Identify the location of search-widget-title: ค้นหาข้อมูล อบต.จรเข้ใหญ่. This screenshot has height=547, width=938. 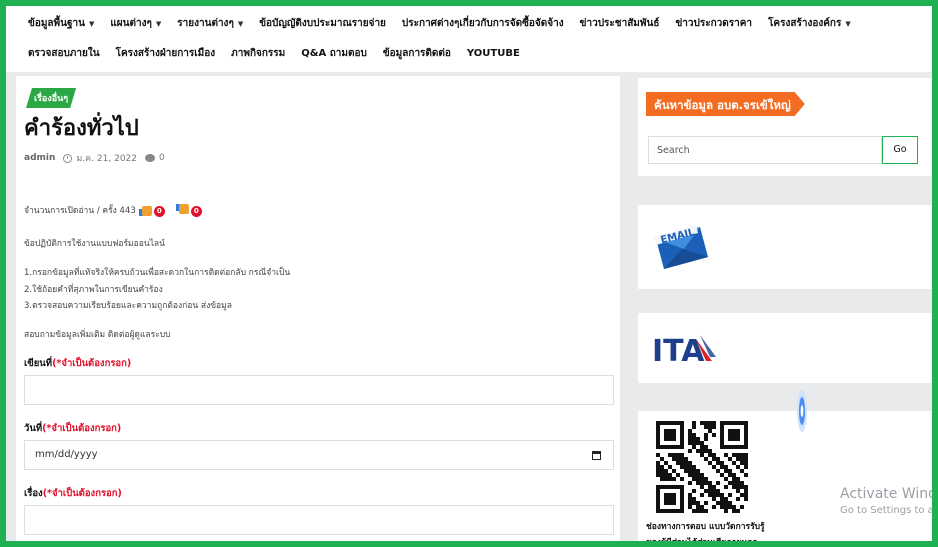
(725, 104).